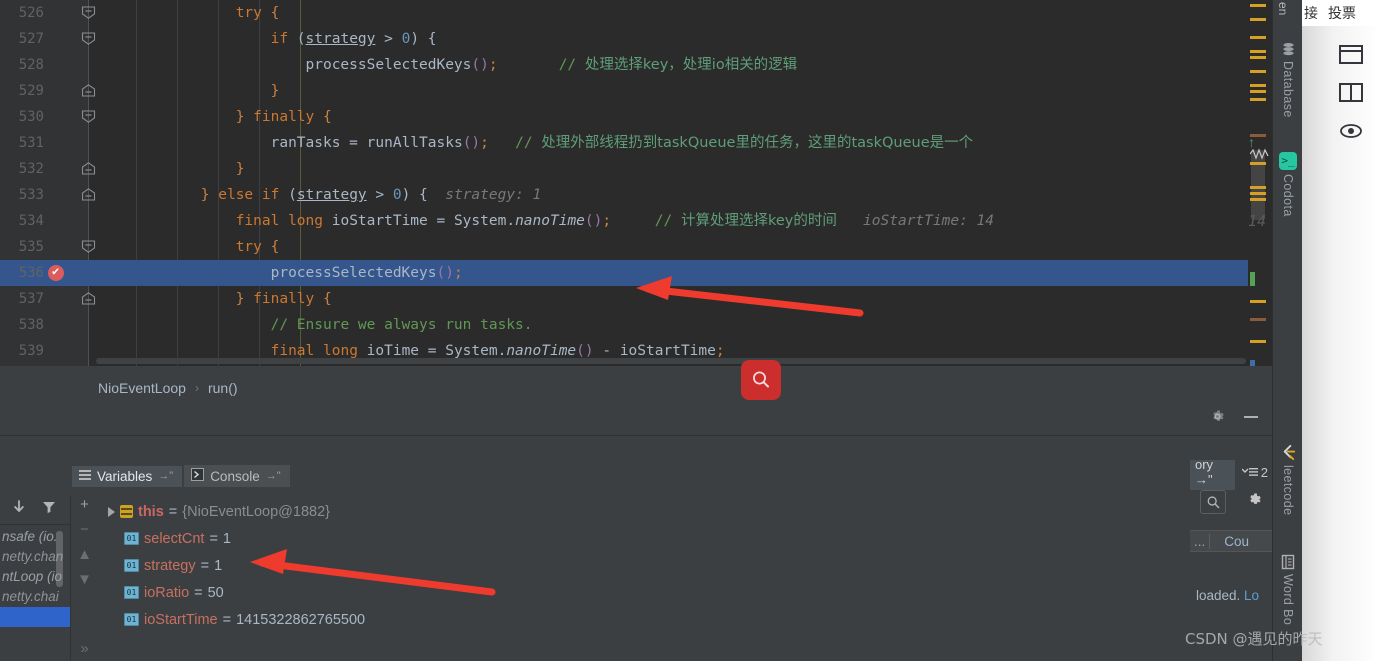  Describe the element at coordinates (1257, 221) in the screenshot. I see `marker-hint-text: 14` at that location.